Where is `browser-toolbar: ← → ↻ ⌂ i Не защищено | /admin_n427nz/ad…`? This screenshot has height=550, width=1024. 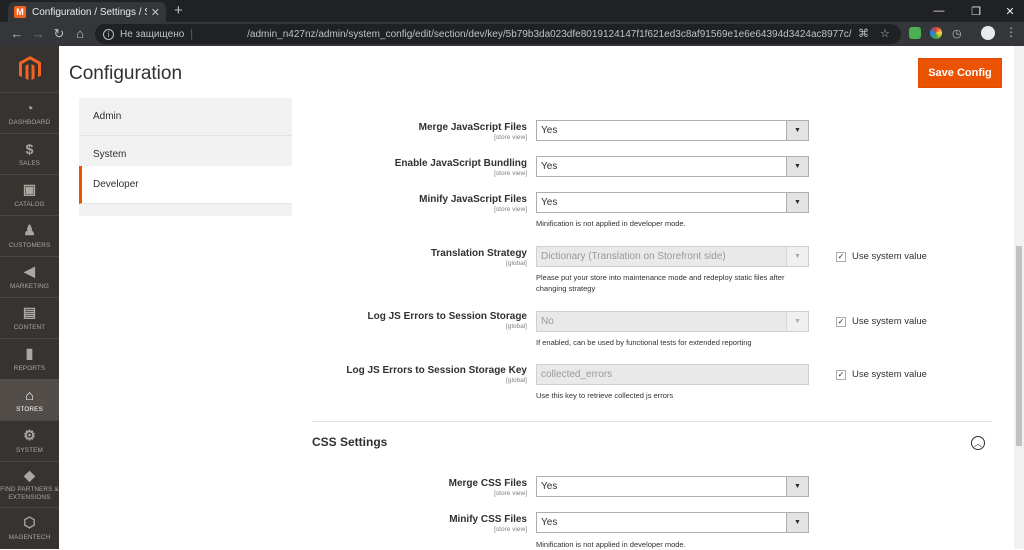
browser-toolbar: ← → ↻ ⌂ i Не защищено | /admin_n427nz/ad… is located at coordinates (512, 34).